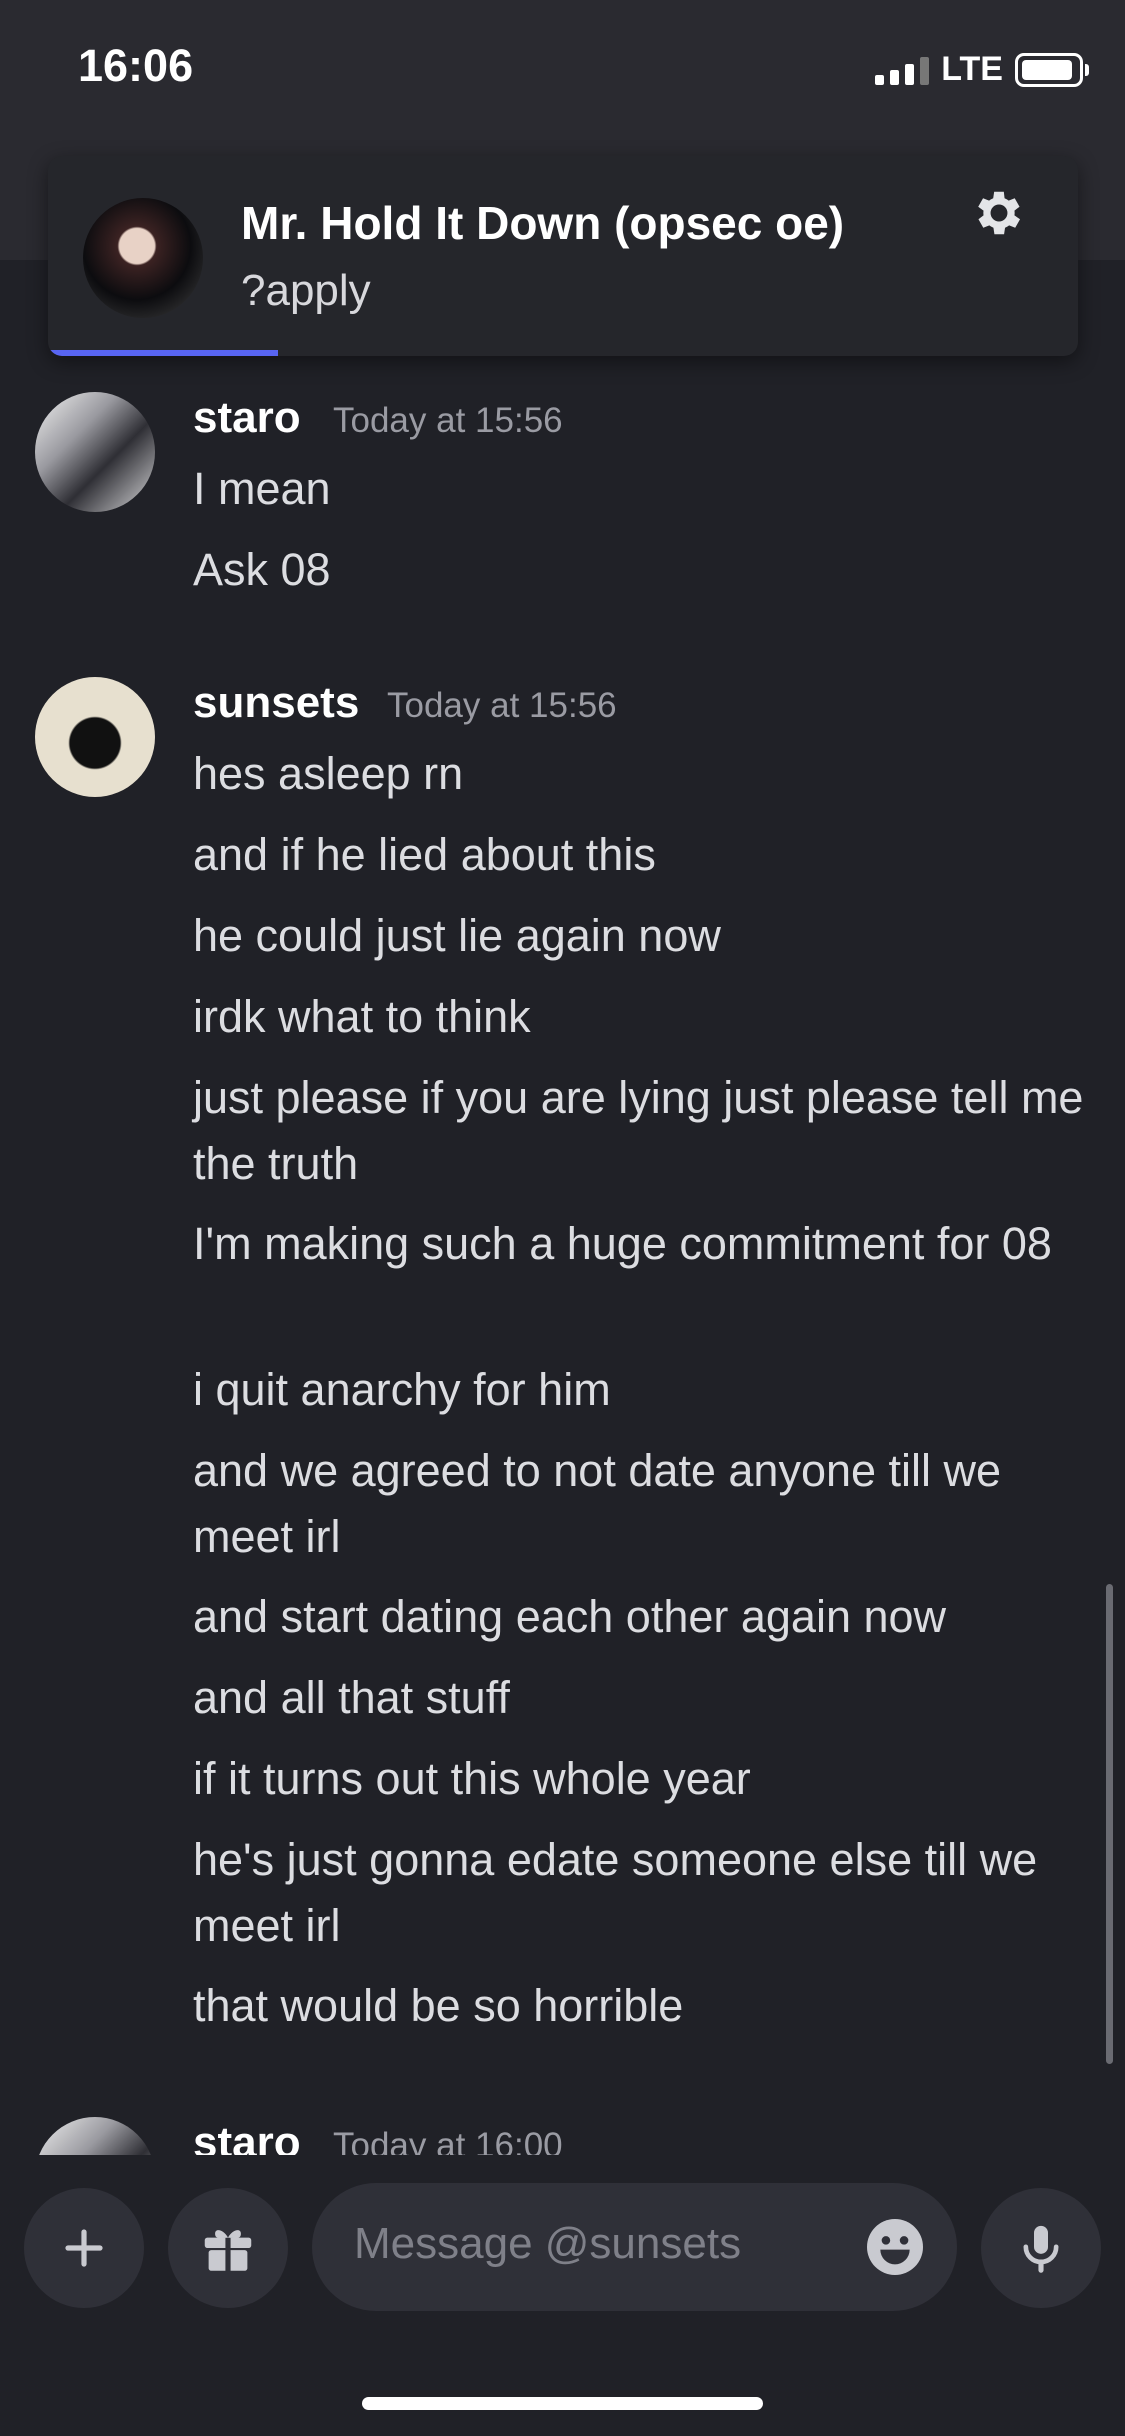 Image resolution: width=1125 pixels, height=2436 pixels. Describe the element at coordinates (228, 2251) in the screenshot. I see `gift-icon` at that location.